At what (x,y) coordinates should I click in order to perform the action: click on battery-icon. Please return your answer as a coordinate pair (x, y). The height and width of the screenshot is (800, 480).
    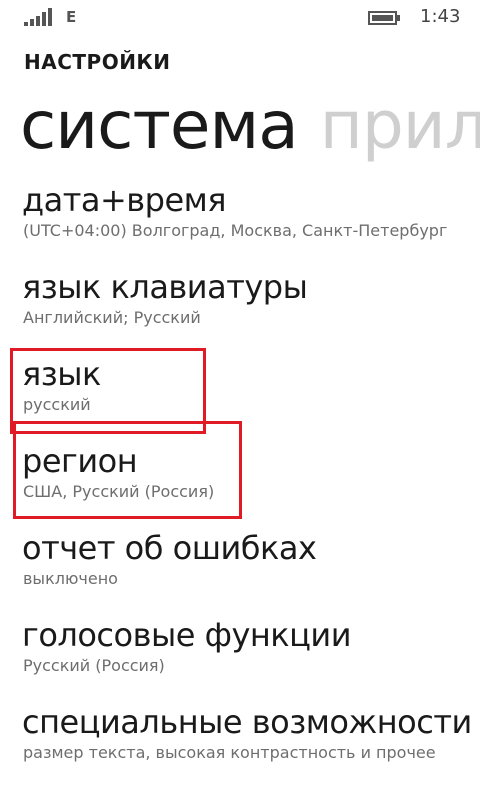
    Looking at the image, I should click on (384, 18).